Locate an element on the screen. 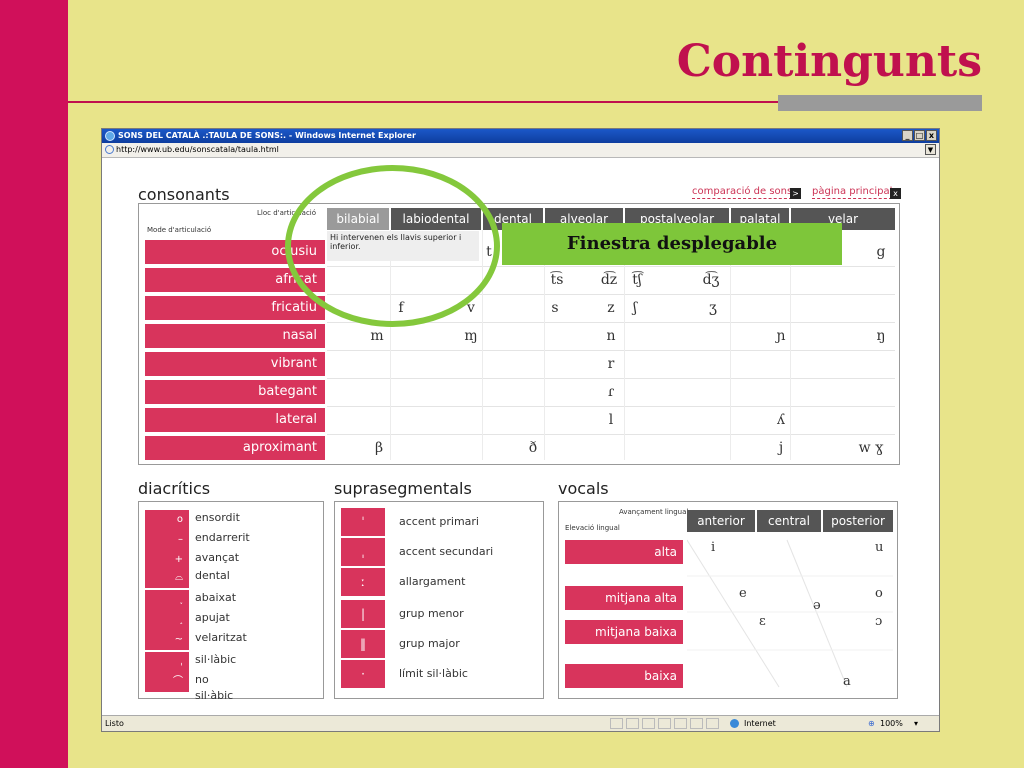 The width and height of the screenshot is (1024, 768). diacritics-title: diacrítics is located at coordinates (174, 488).